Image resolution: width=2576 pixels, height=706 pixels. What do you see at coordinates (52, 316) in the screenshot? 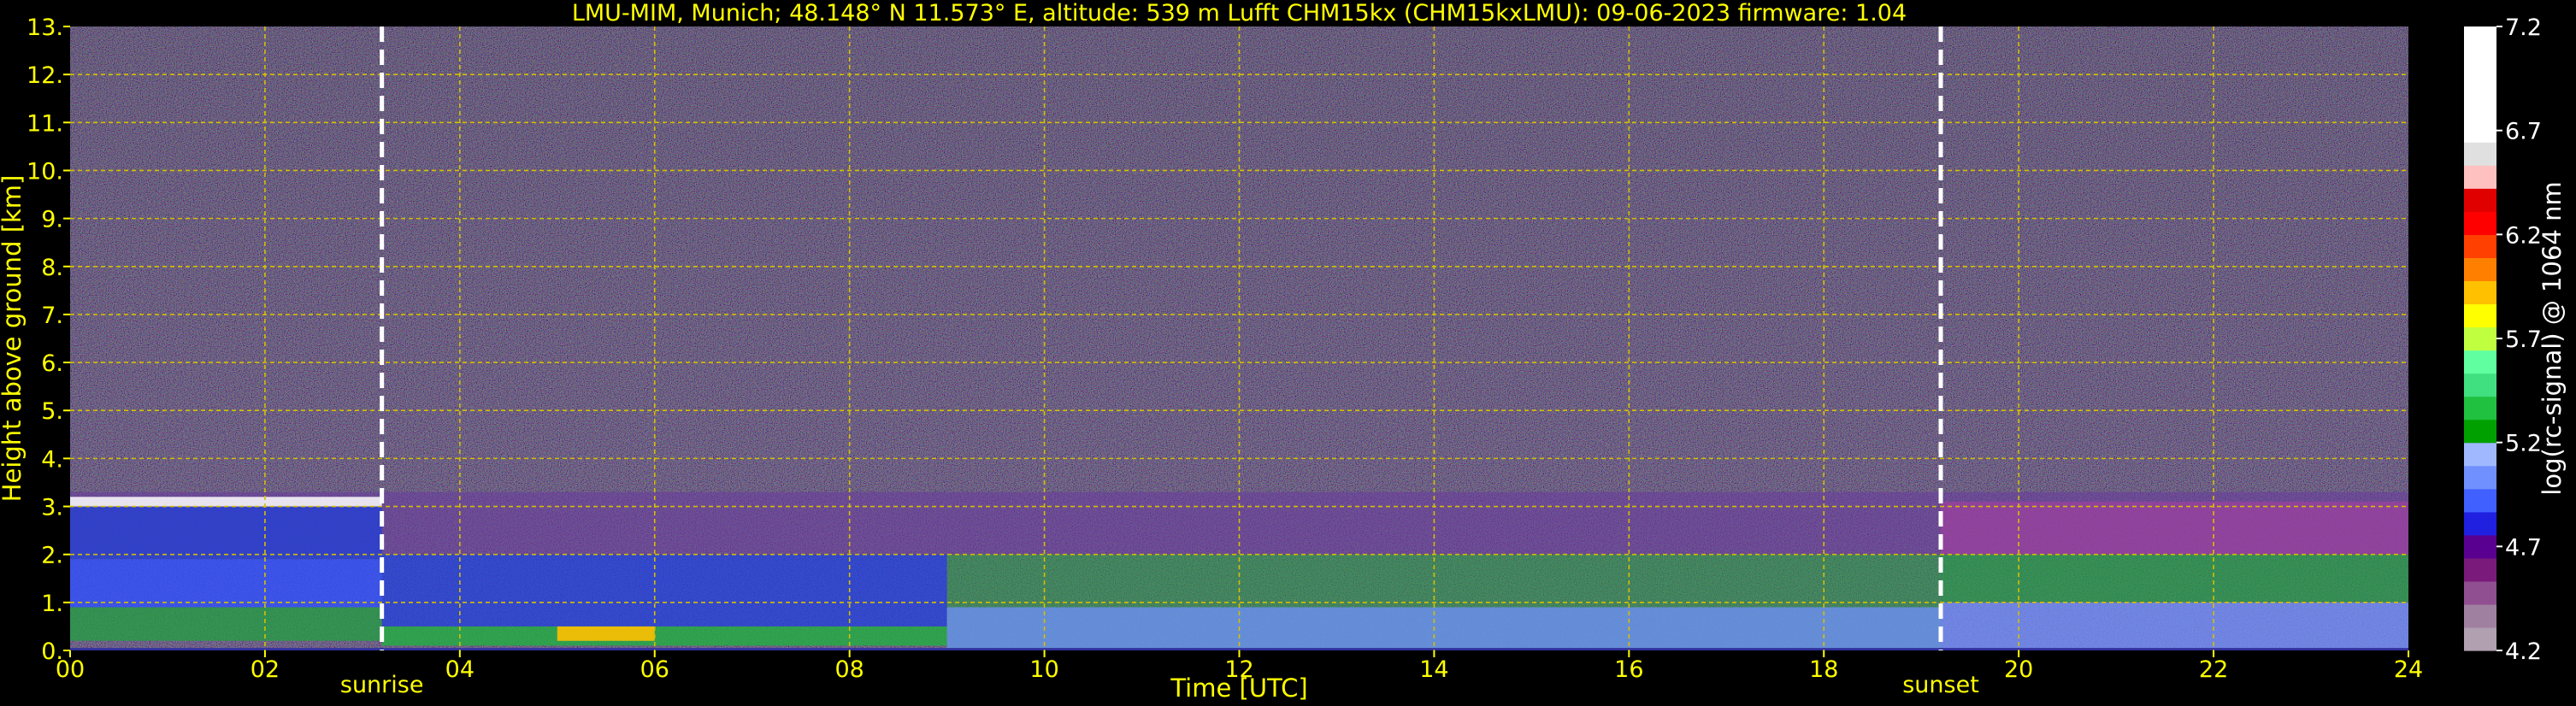
I see `y-tick-label: 7.` at bounding box center [52, 316].